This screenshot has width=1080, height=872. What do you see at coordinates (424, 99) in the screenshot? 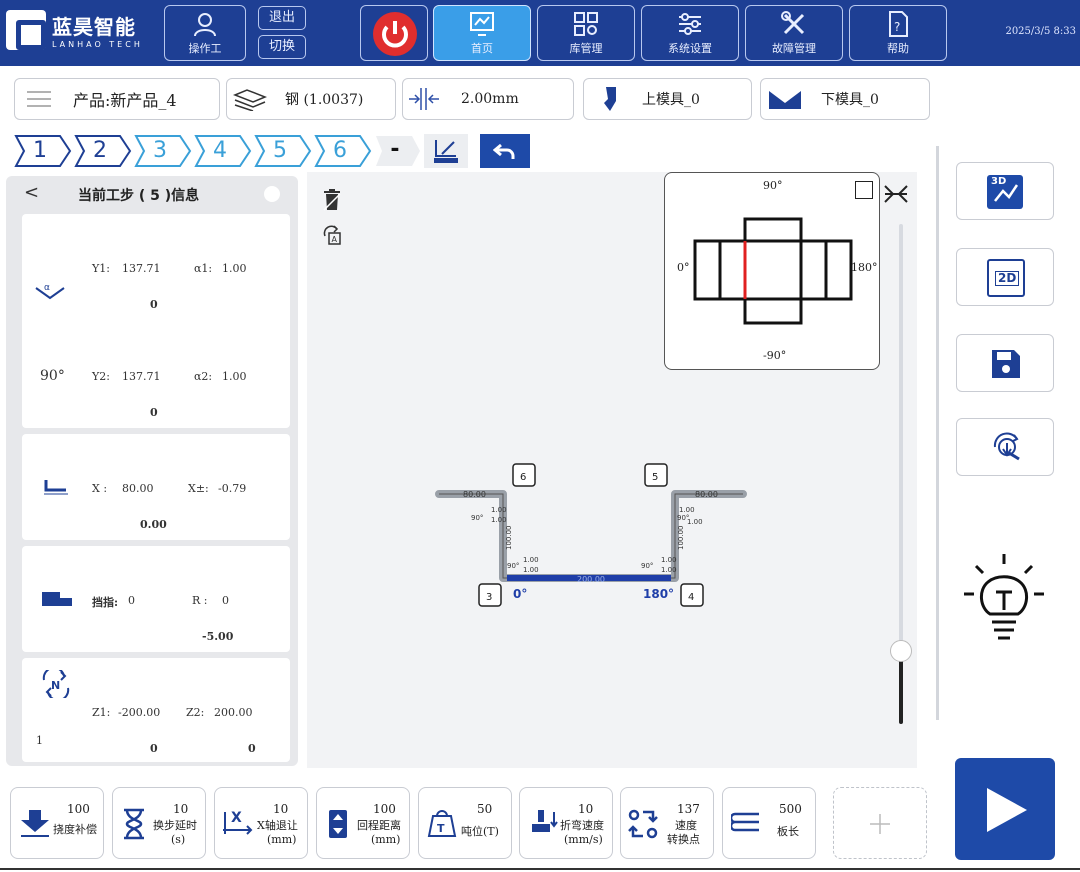
I see `thickness-icon` at bounding box center [424, 99].